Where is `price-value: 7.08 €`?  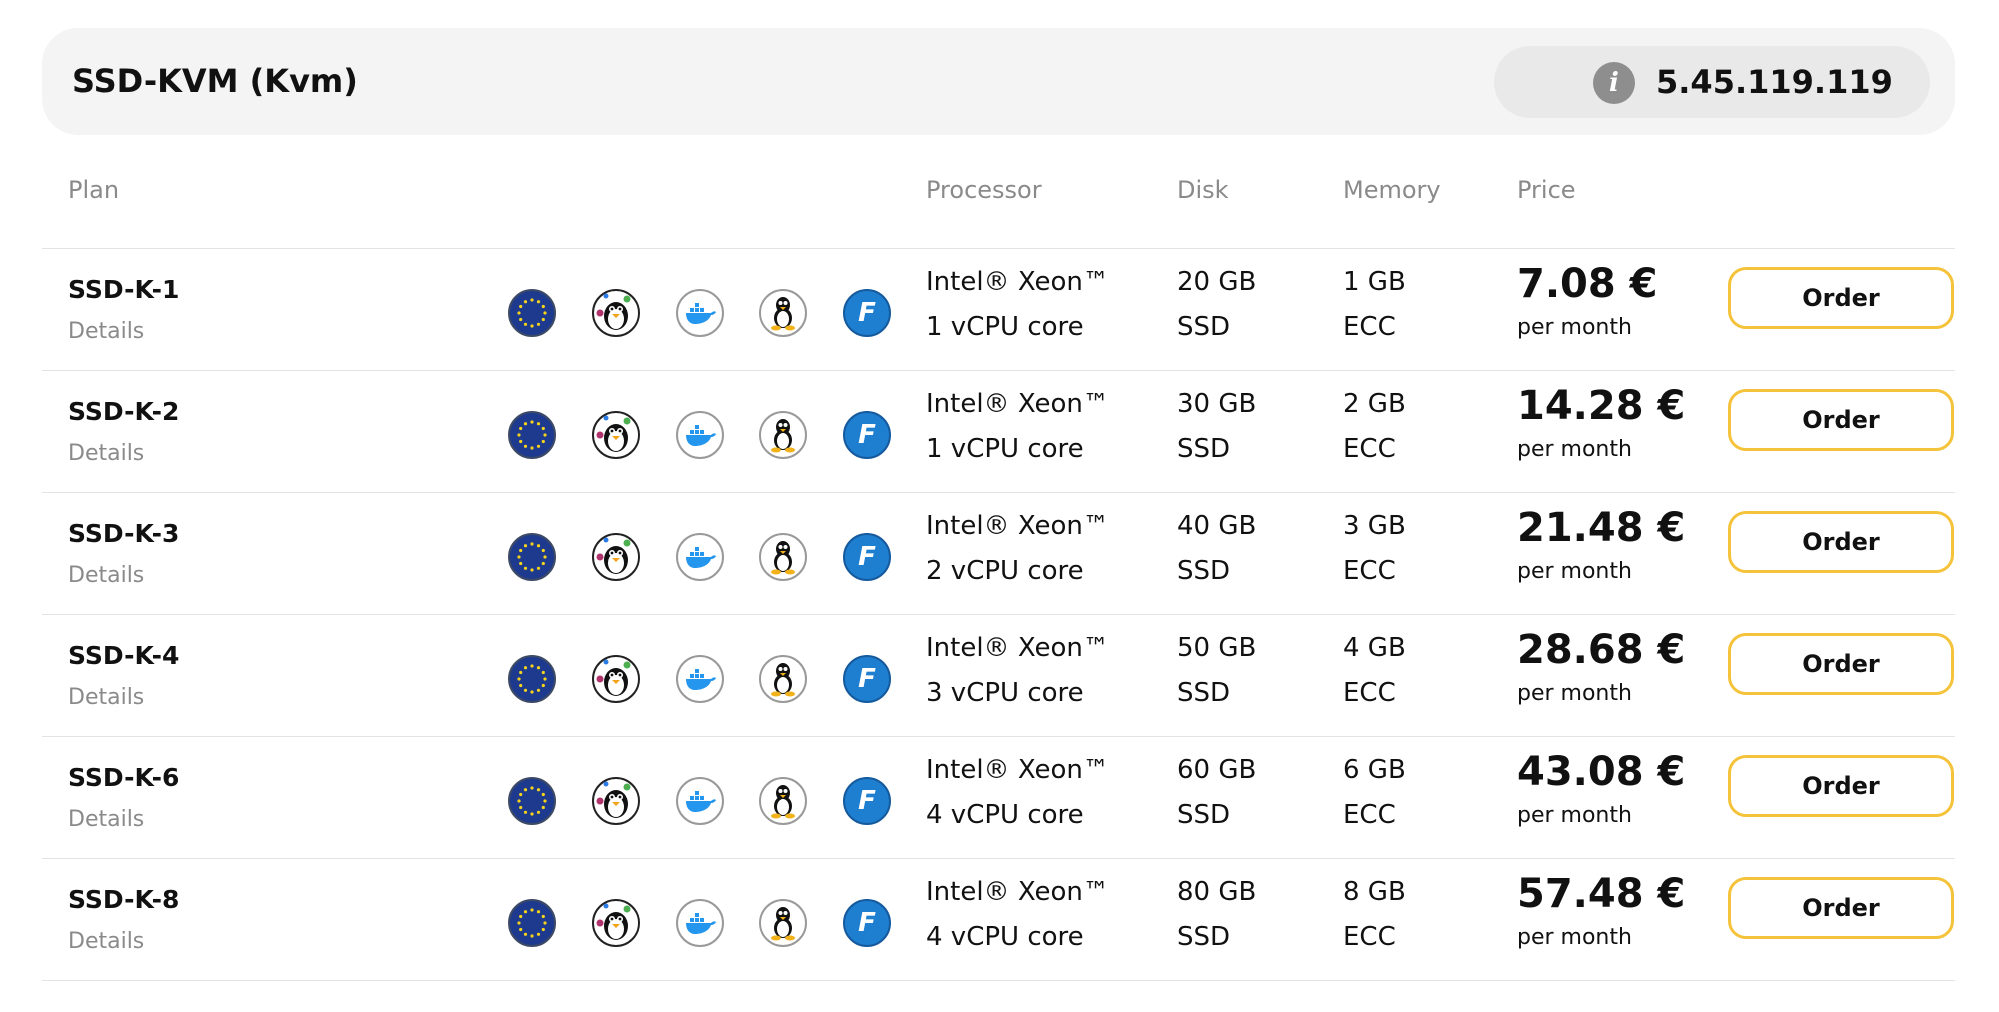
price-value: 7.08 € is located at coordinates (1587, 284).